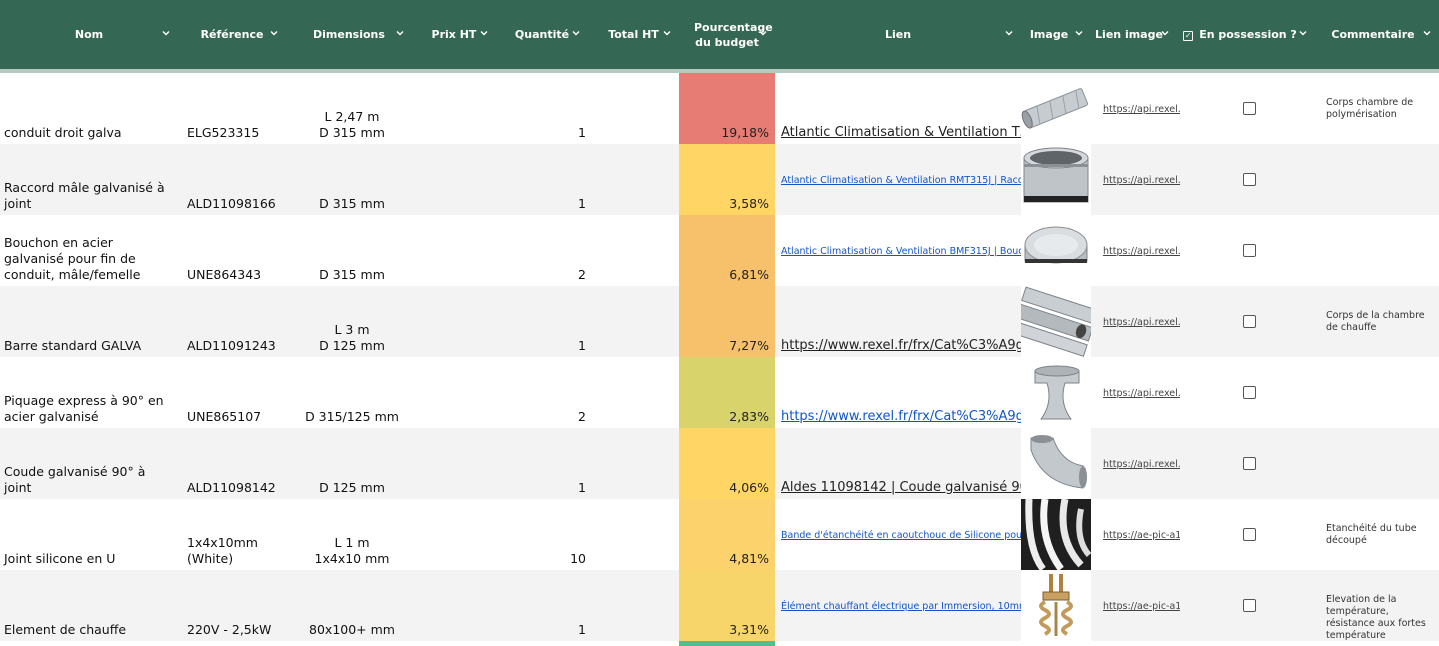  What do you see at coordinates (232, 34) in the screenshot?
I see `column-header-reference: Référence` at bounding box center [232, 34].